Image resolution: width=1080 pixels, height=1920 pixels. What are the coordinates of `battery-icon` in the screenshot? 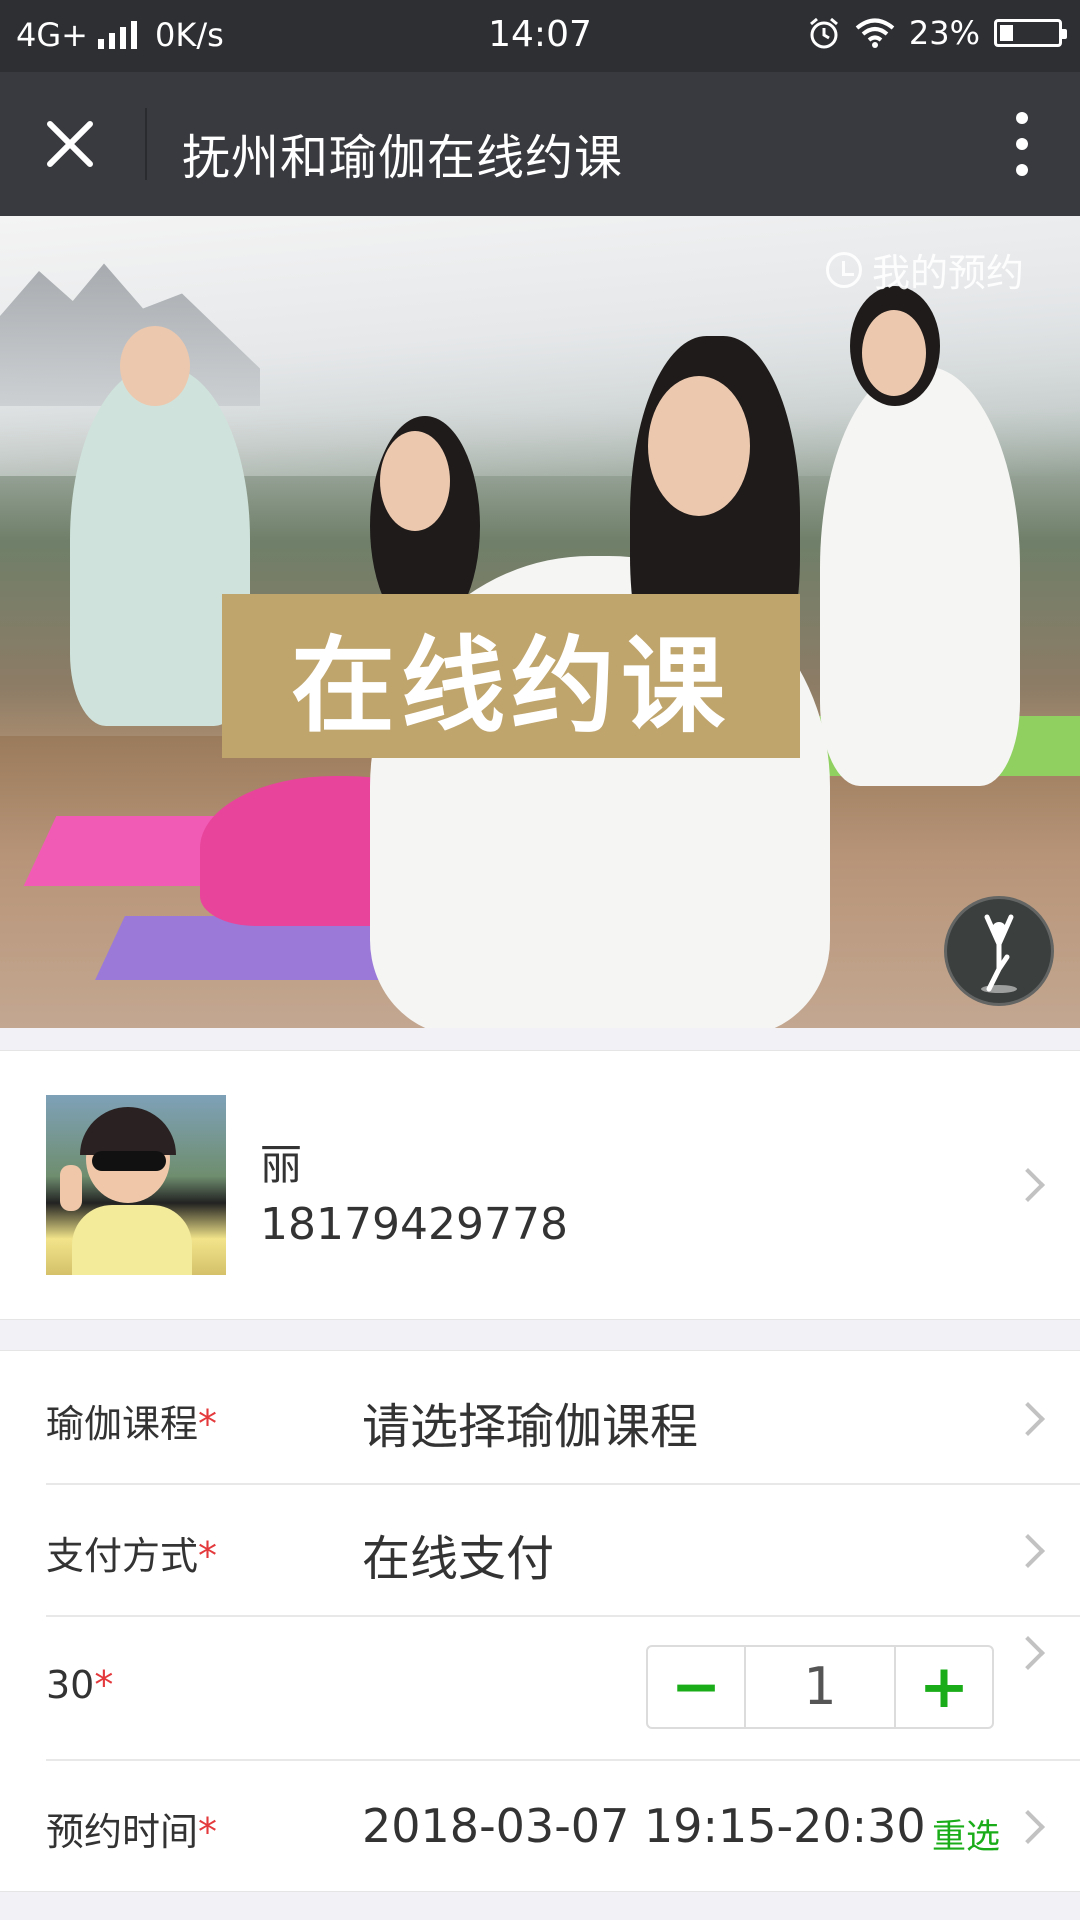 It's located at (1030, 33).